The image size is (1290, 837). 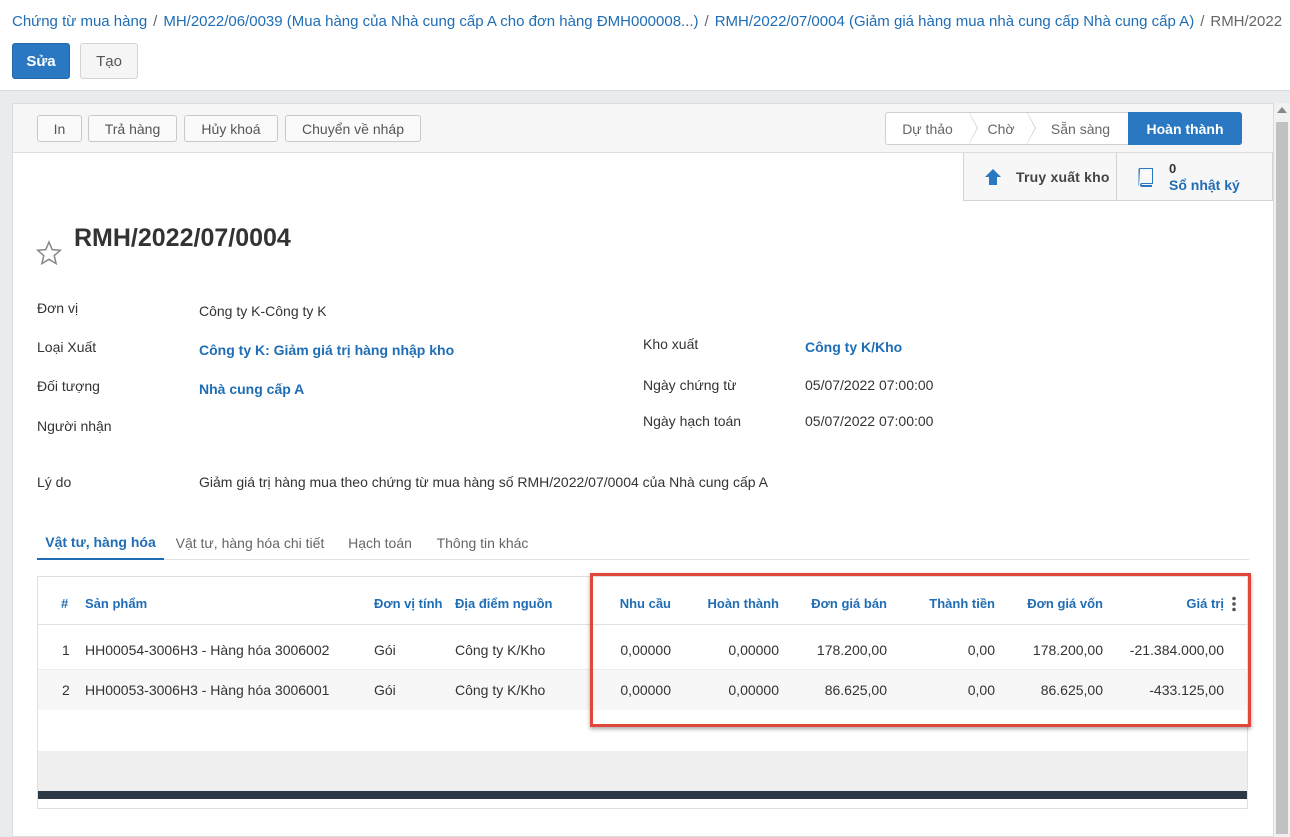 What do you see at coordinates (49, 253) in the screenshot?
I see `favorite-star-icon` at bounding box center [49, 253].